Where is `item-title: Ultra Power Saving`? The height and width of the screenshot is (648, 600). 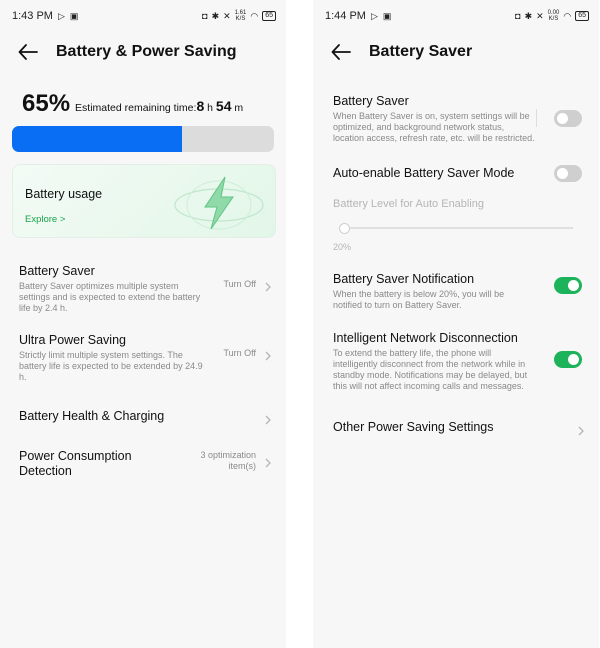
item-title: Ultra Power Saving is located at coordinates (72, 340).